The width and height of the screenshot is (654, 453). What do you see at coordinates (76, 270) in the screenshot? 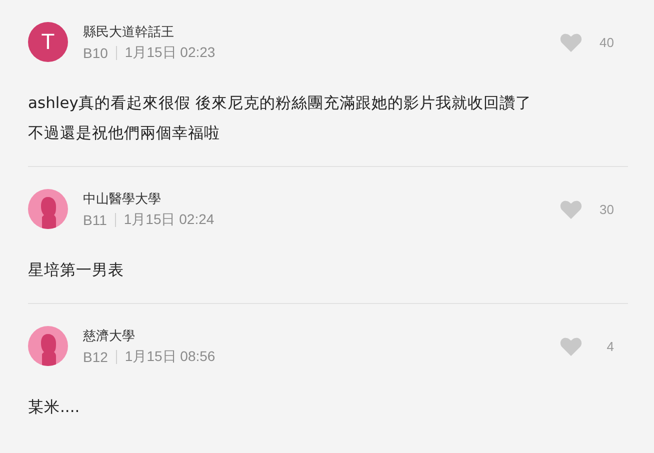
I see `comment-text: 星培第一男表` at bounding box center [76, 270].